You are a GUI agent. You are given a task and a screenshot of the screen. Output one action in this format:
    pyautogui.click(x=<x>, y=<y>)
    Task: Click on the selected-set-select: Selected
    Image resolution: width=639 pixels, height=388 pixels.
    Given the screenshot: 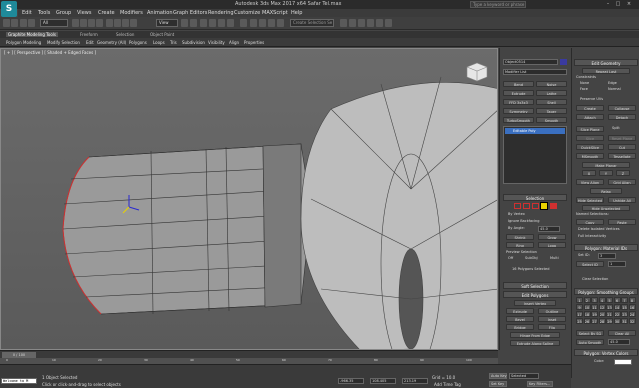 What is the action you would take?
    pyautogui.click(x=524, y=376)
    